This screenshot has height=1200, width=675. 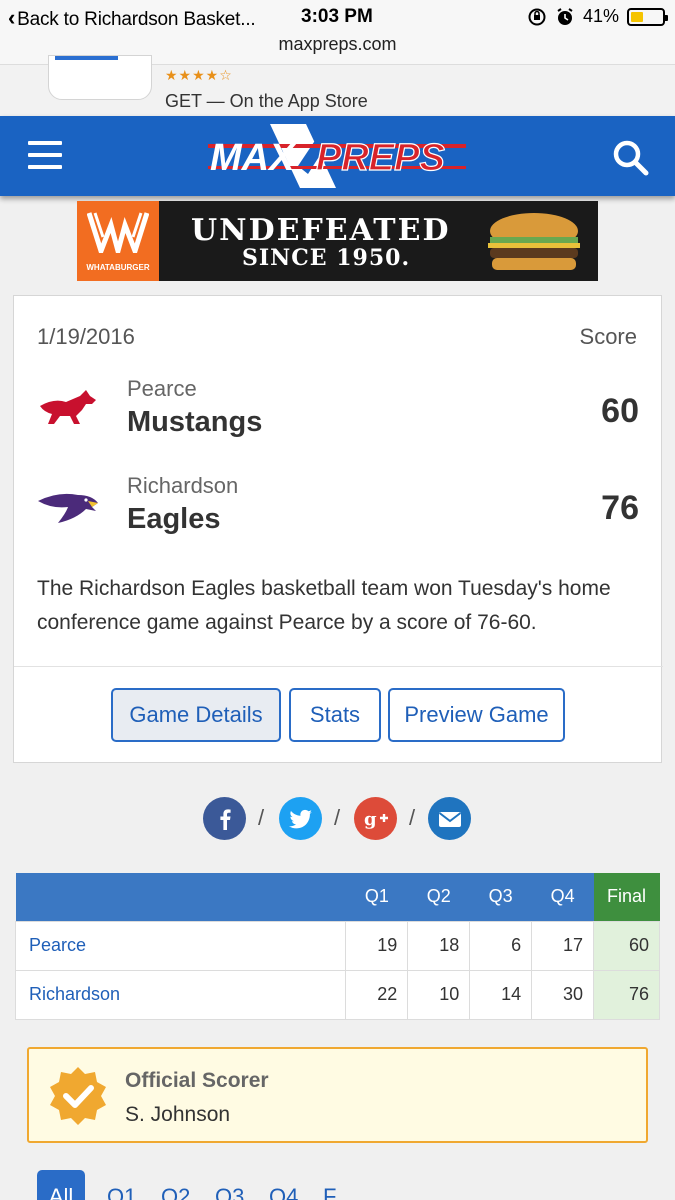 I want to click on tab-q4: Q4, so click(x=283, y=1185).